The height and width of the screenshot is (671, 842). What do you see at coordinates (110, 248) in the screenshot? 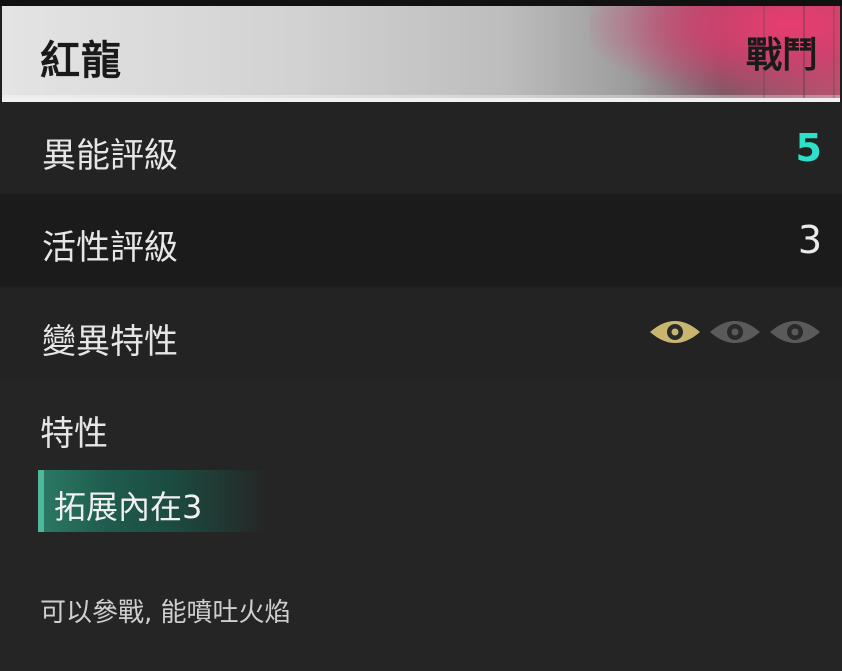
I see `stat-label: 活性評級` at bounding box center [110, 248].